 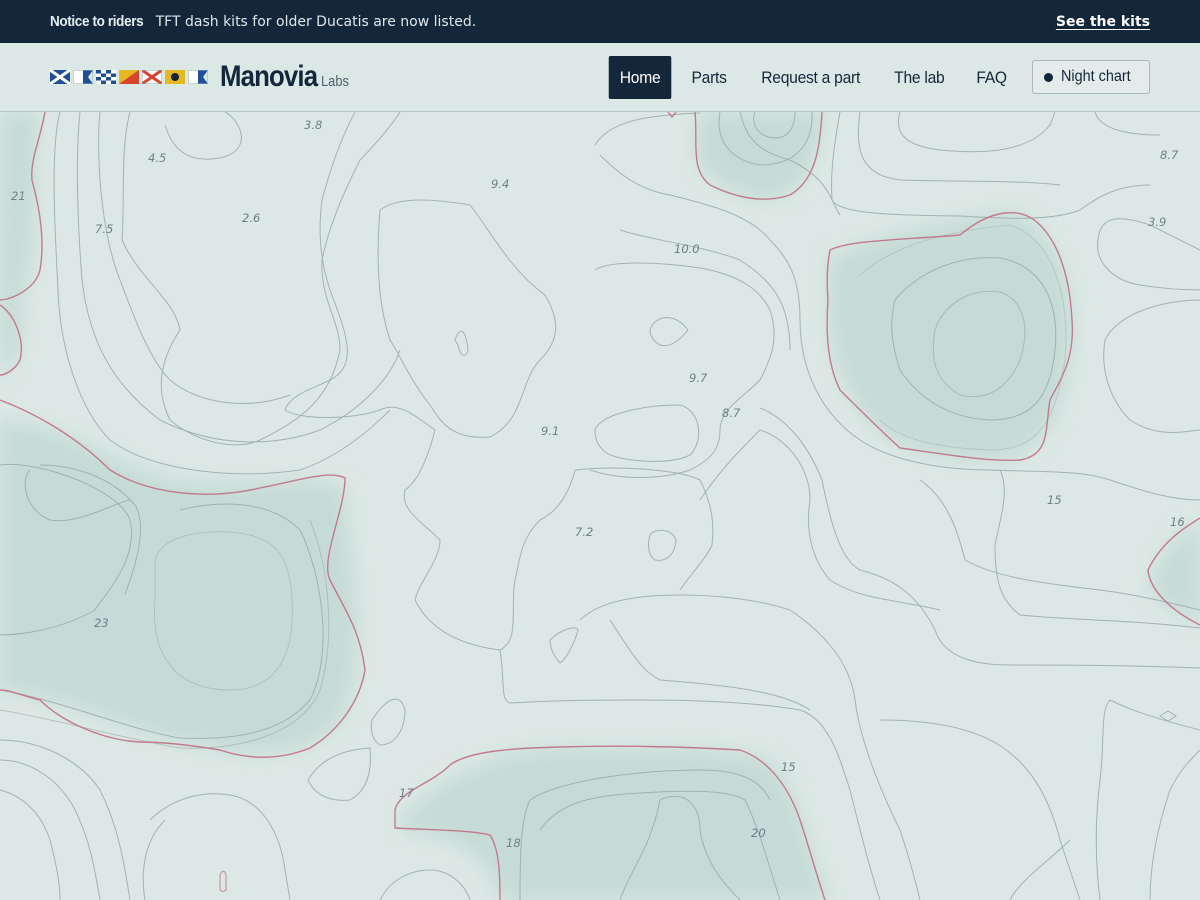 What do you see at coordinates (919, 77) in the screenshot?
I see `nav-the-lab: The lab` at bounding box center [919, 77].